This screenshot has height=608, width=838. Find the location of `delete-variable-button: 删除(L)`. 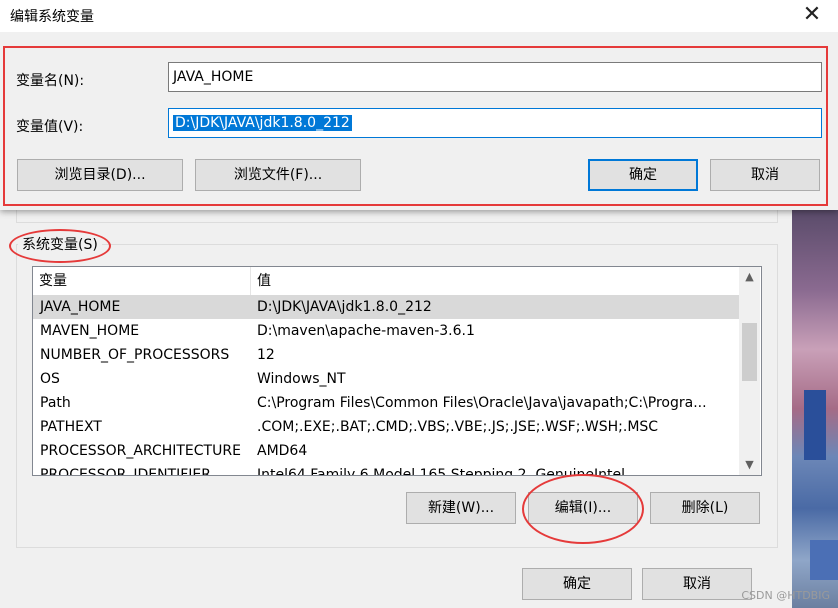

delete-variable-button: 删除(L) is located at coordinates (705, 508).